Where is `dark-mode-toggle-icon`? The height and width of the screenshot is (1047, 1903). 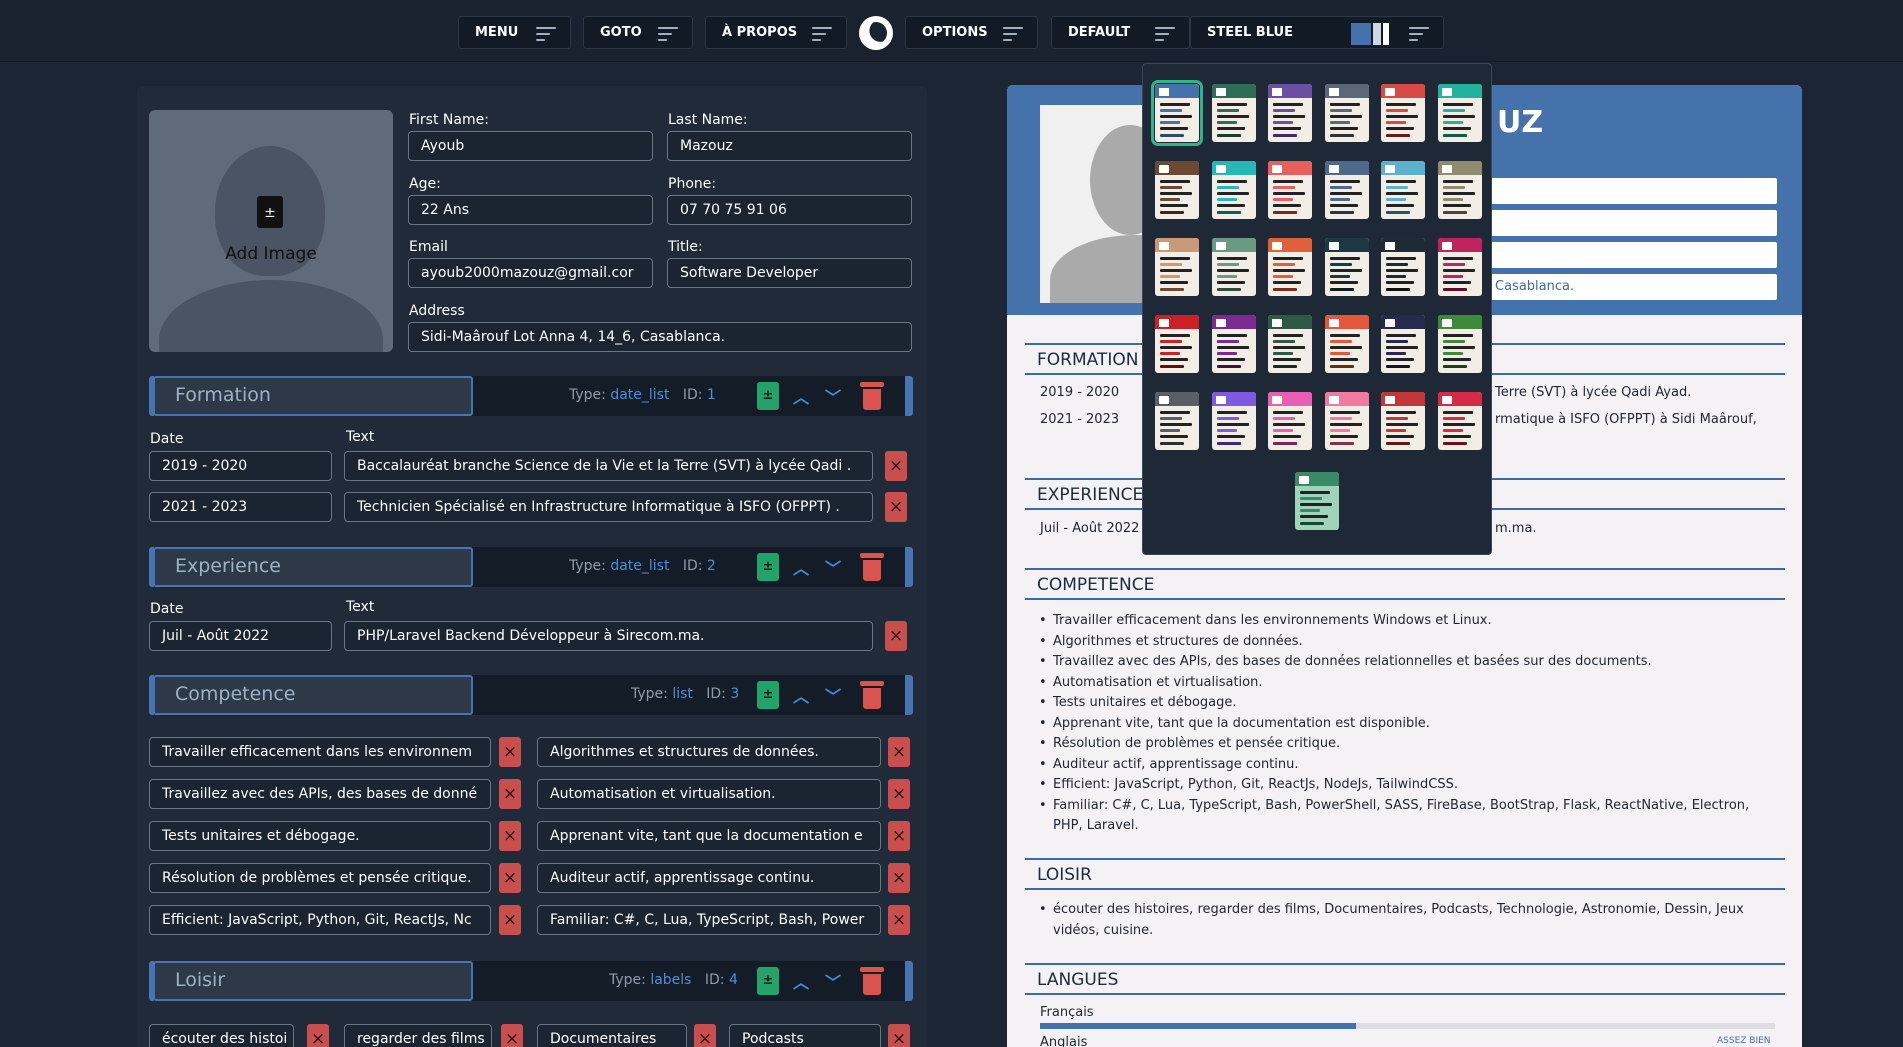
dark-mode-toggle-icon is located at coordinates (876, 33).